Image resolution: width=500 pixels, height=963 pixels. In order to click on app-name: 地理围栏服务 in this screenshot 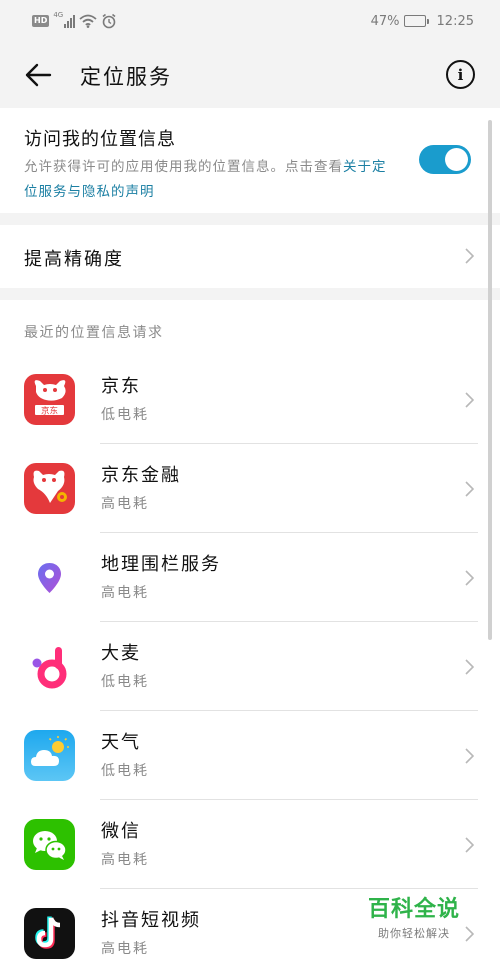, I will do `click(161, 564)`.